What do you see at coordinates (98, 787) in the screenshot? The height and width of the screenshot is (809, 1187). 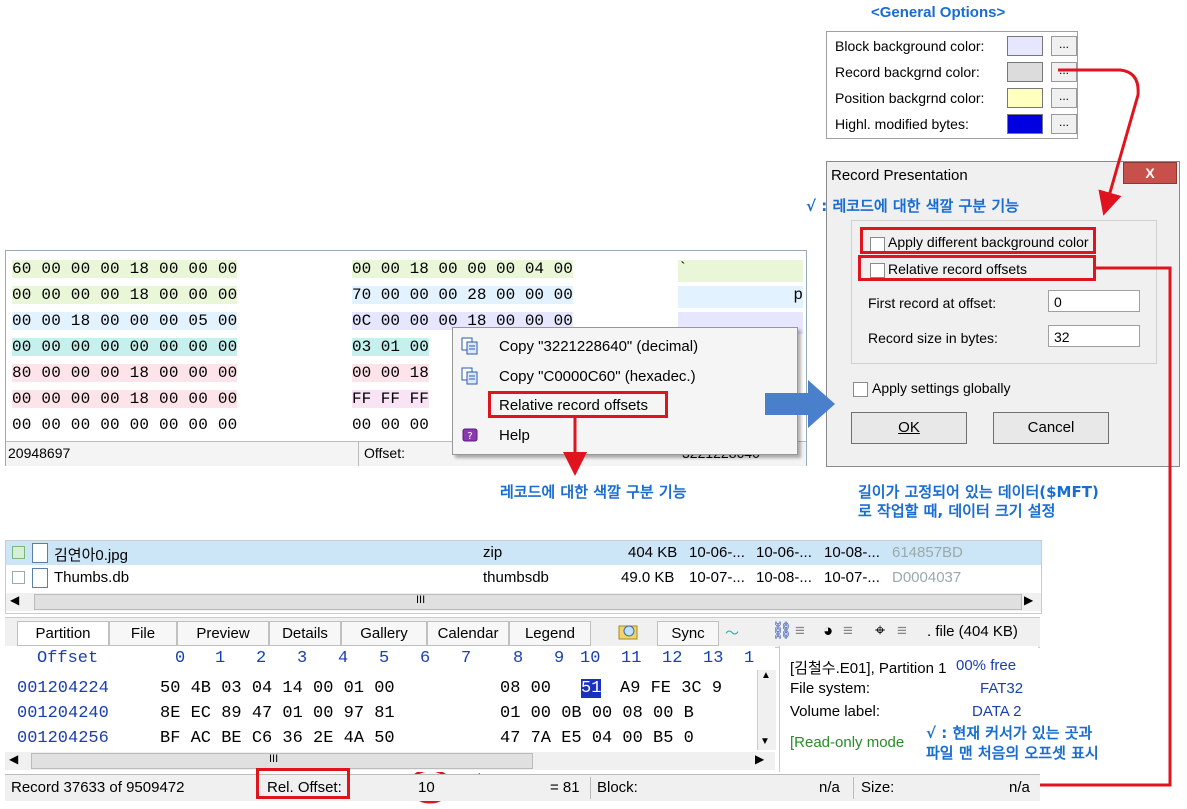 I see `record-count: Record 37633 of 9509472` at bounding box center [98, 787].